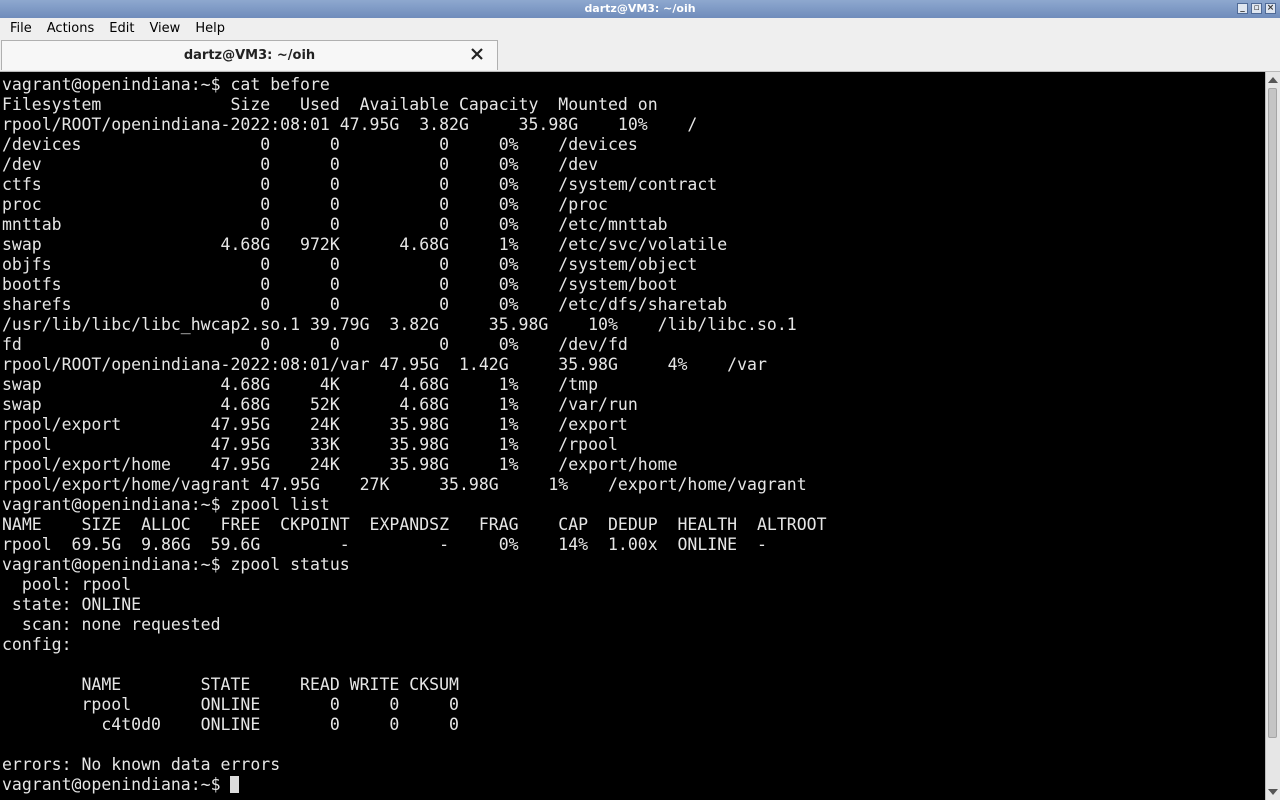 The width and height of the screenshot is (1280, 800). Describe the element at coordinates (76, 584) in the screenshot. I see `terminal-line: pool: rpool` at that location.